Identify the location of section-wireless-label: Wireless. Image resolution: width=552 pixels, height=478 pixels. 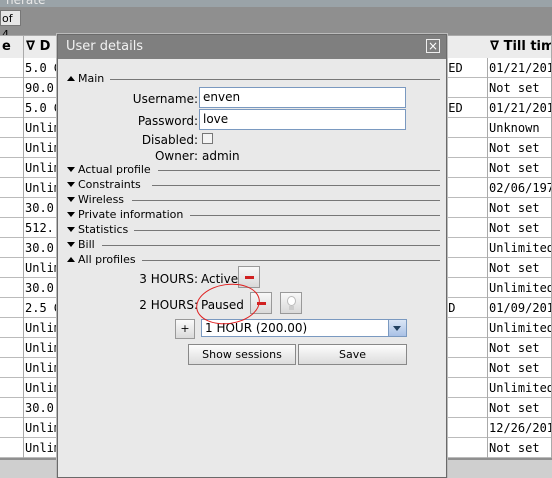
(101, 199).